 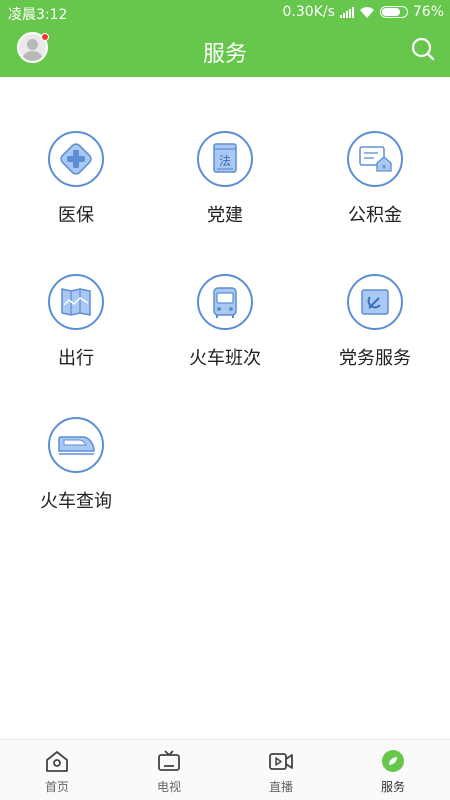 What do you see at coordinates (392, 787) in the screenshot?
I see `tab-label: 服务` at bounding box center [392, 787].